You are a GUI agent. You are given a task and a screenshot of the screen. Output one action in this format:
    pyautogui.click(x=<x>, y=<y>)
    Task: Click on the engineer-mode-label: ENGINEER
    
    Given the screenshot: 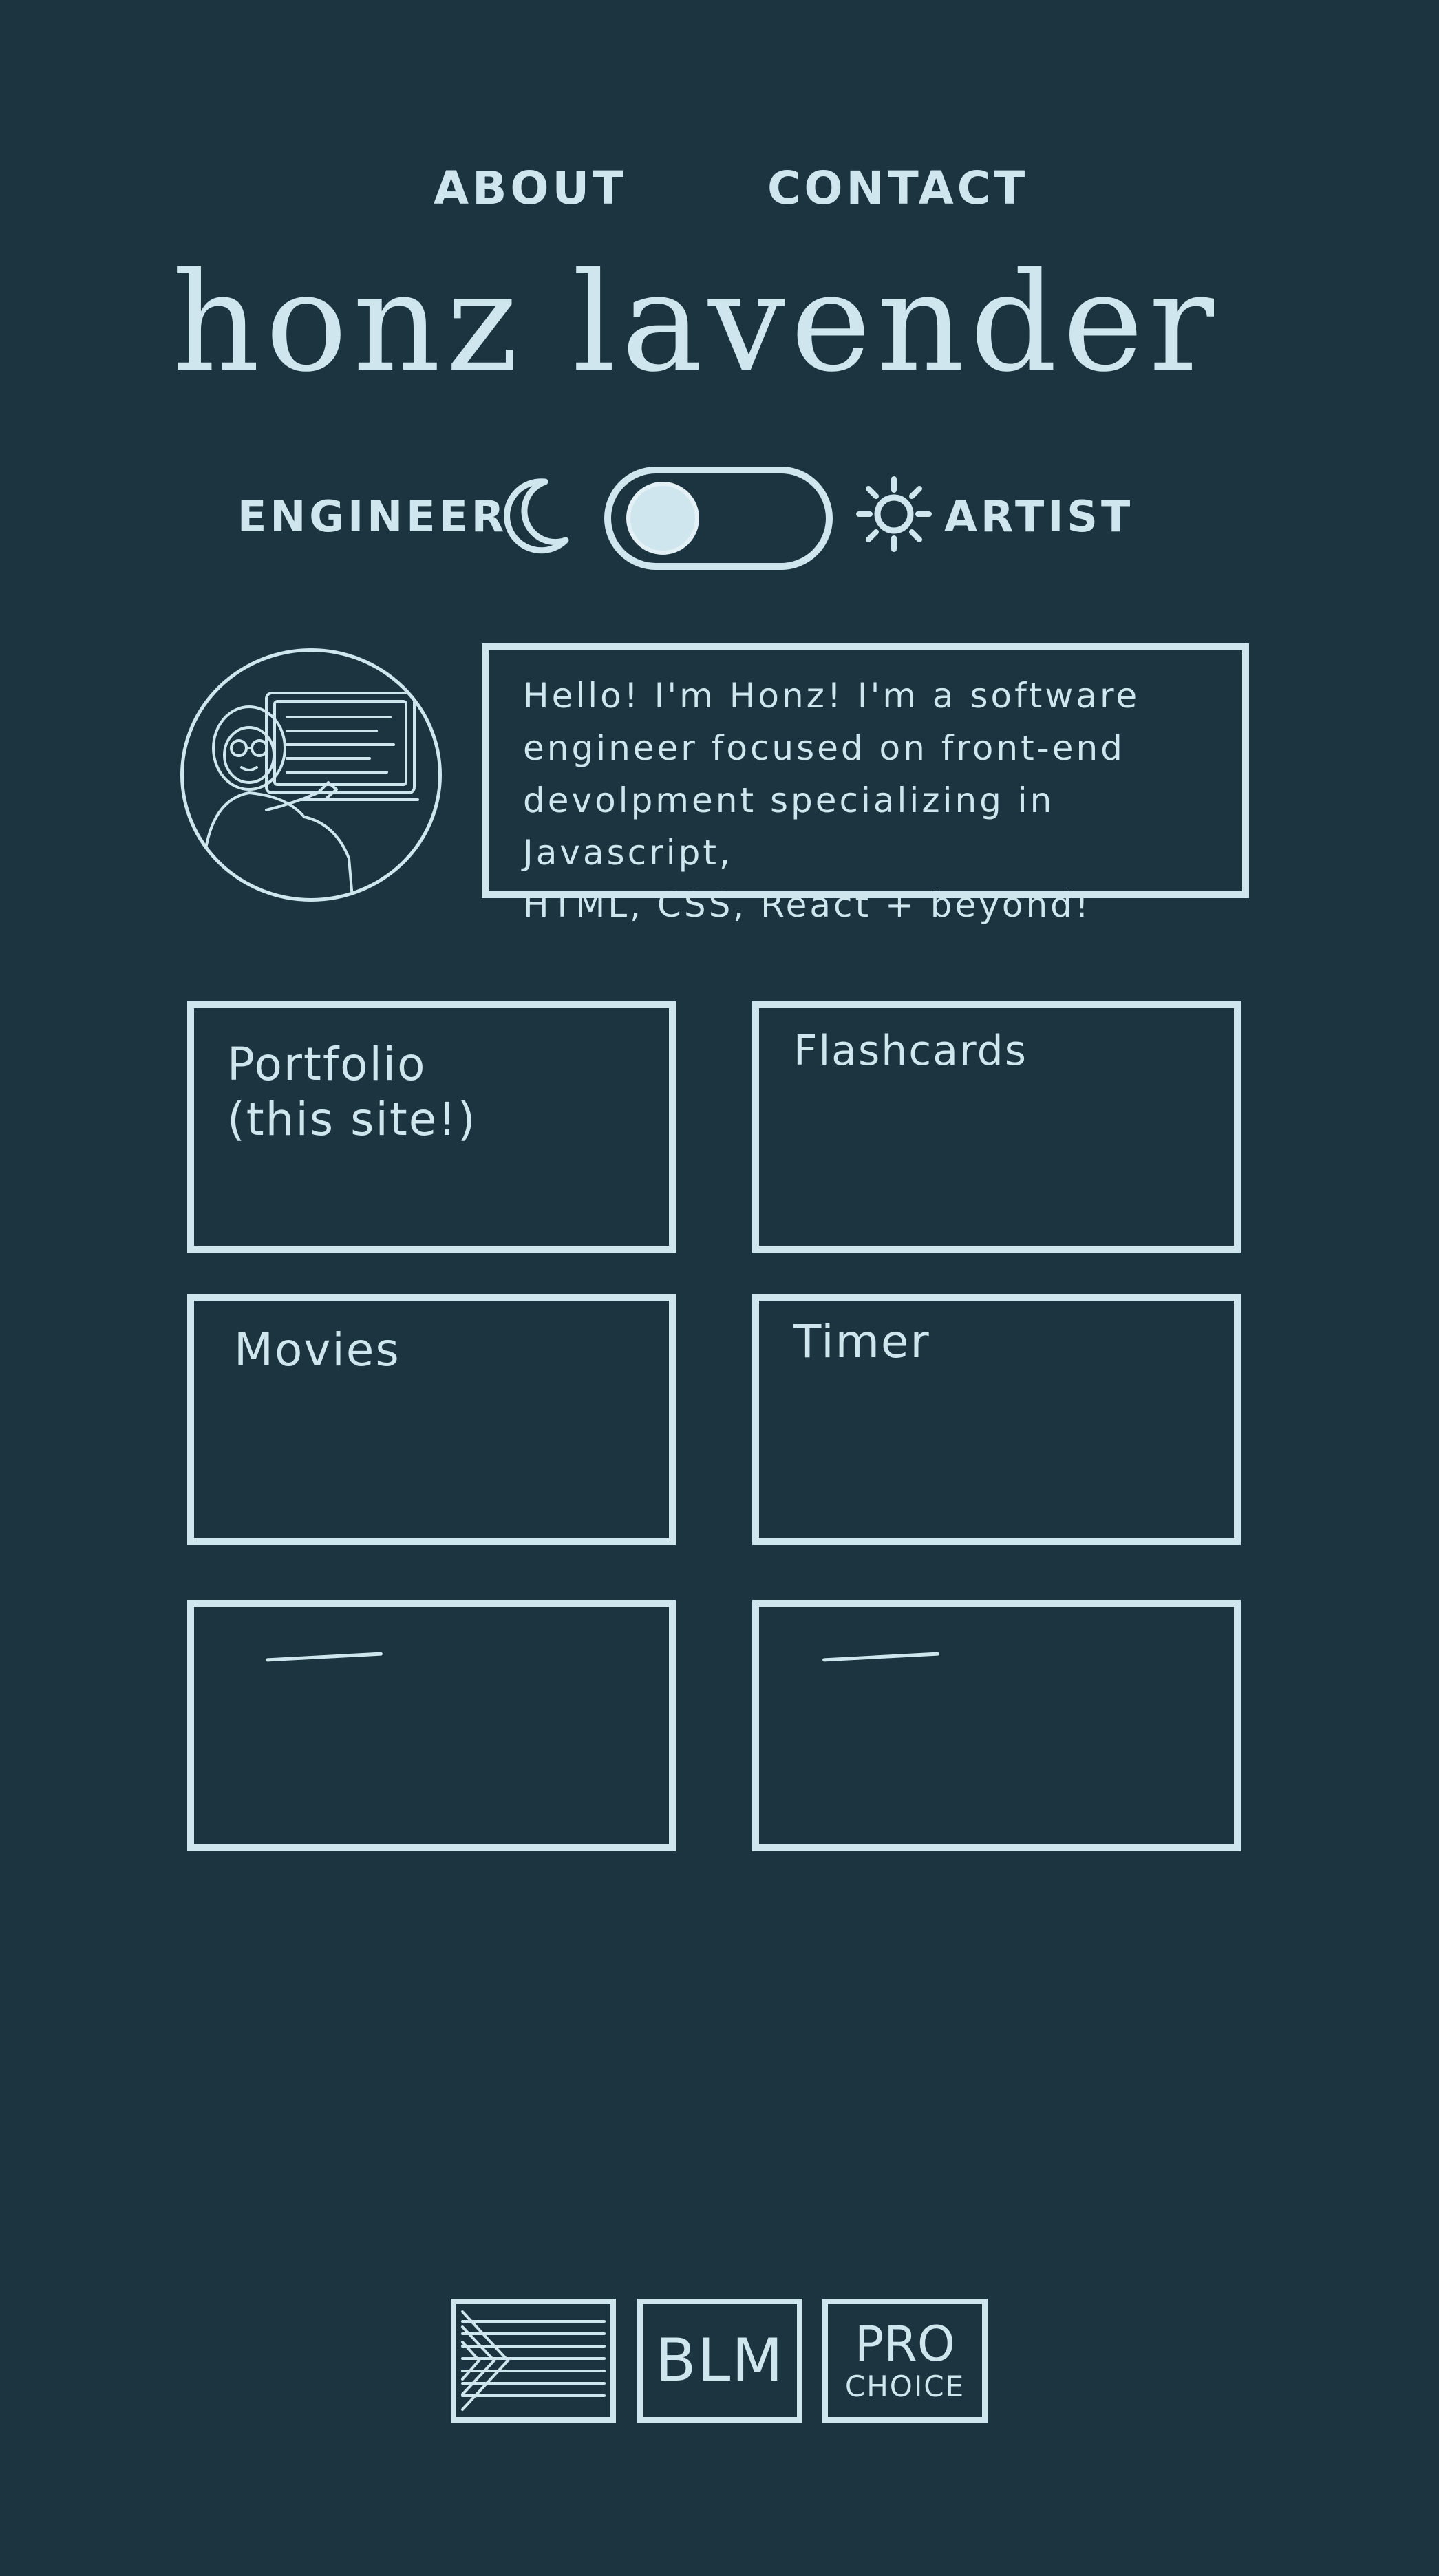 What is the action you would take?
    pyautogui.click(x=373, y=516)
    